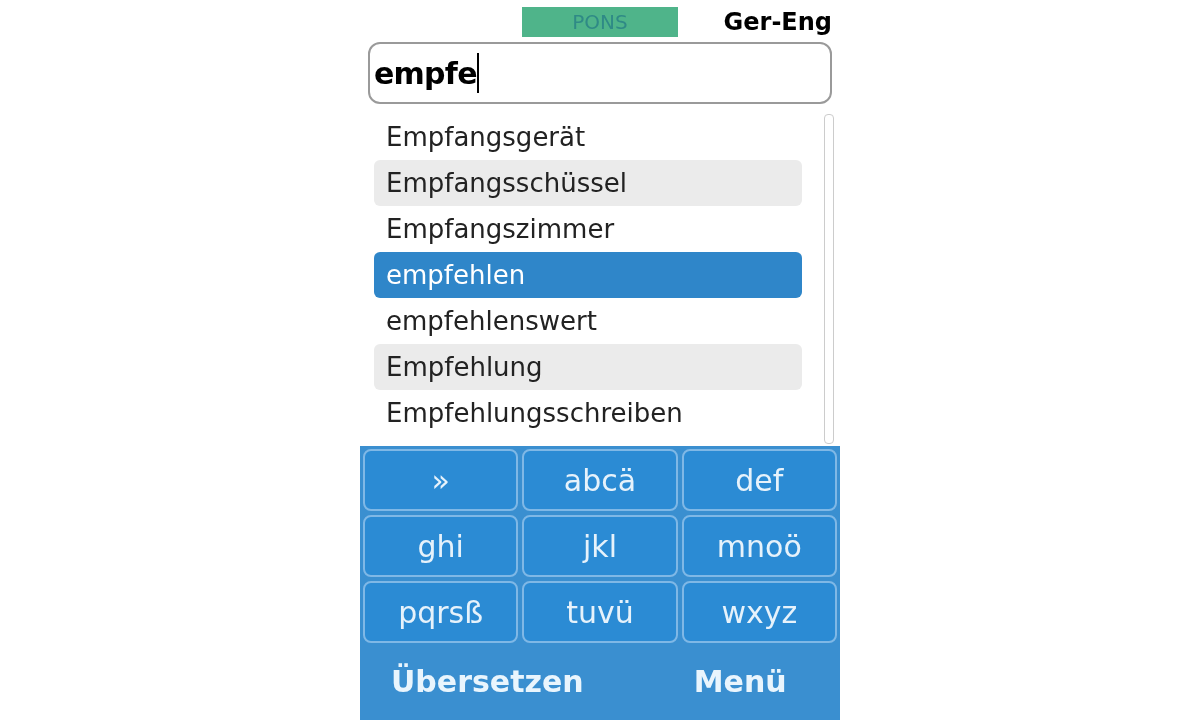 The height and width of the screenshot is (720, 1200). Describe the element at coordinates (441, 612) in the screenshot. I see `keypad-key: pqrsß` at that location.